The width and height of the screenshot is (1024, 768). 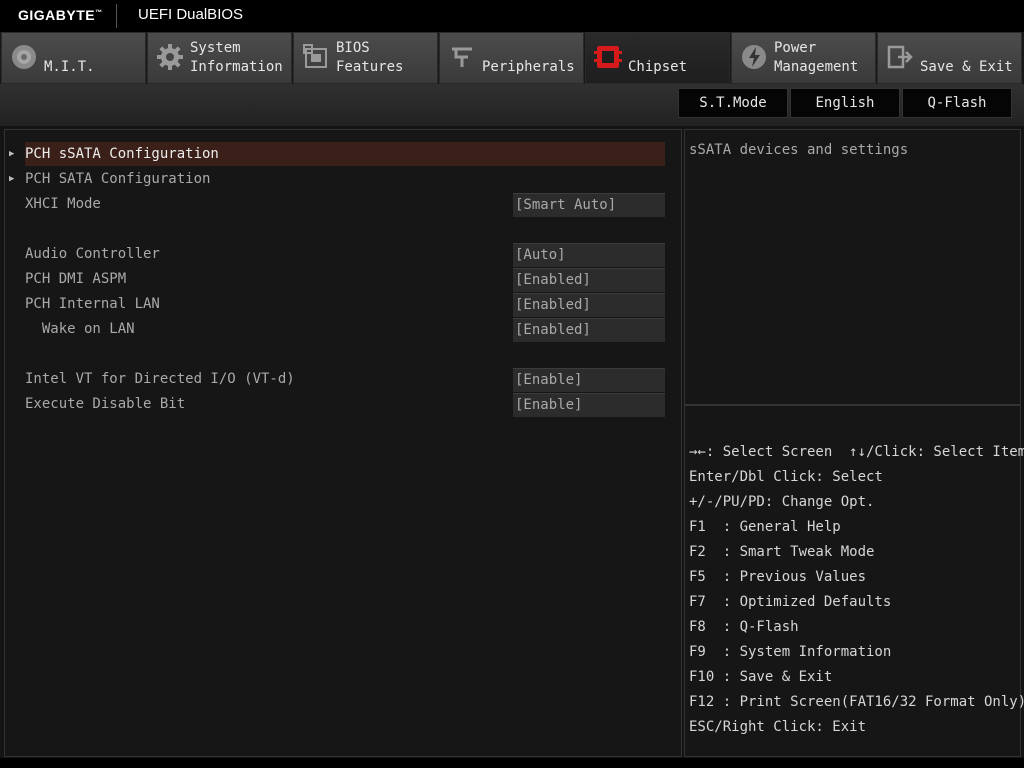 What do you see at coordinates (344, 154) in the screenshot?
I see `menu-item-pch-ssata-configuration: ▶ PCH sSATA Configuration` at bounding box center [344, 154].